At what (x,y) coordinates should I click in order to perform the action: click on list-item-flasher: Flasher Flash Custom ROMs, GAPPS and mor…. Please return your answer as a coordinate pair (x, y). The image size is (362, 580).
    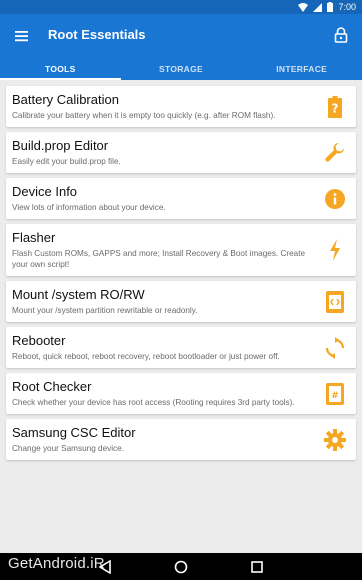
    Looking at the image, I should click on (181, 250).